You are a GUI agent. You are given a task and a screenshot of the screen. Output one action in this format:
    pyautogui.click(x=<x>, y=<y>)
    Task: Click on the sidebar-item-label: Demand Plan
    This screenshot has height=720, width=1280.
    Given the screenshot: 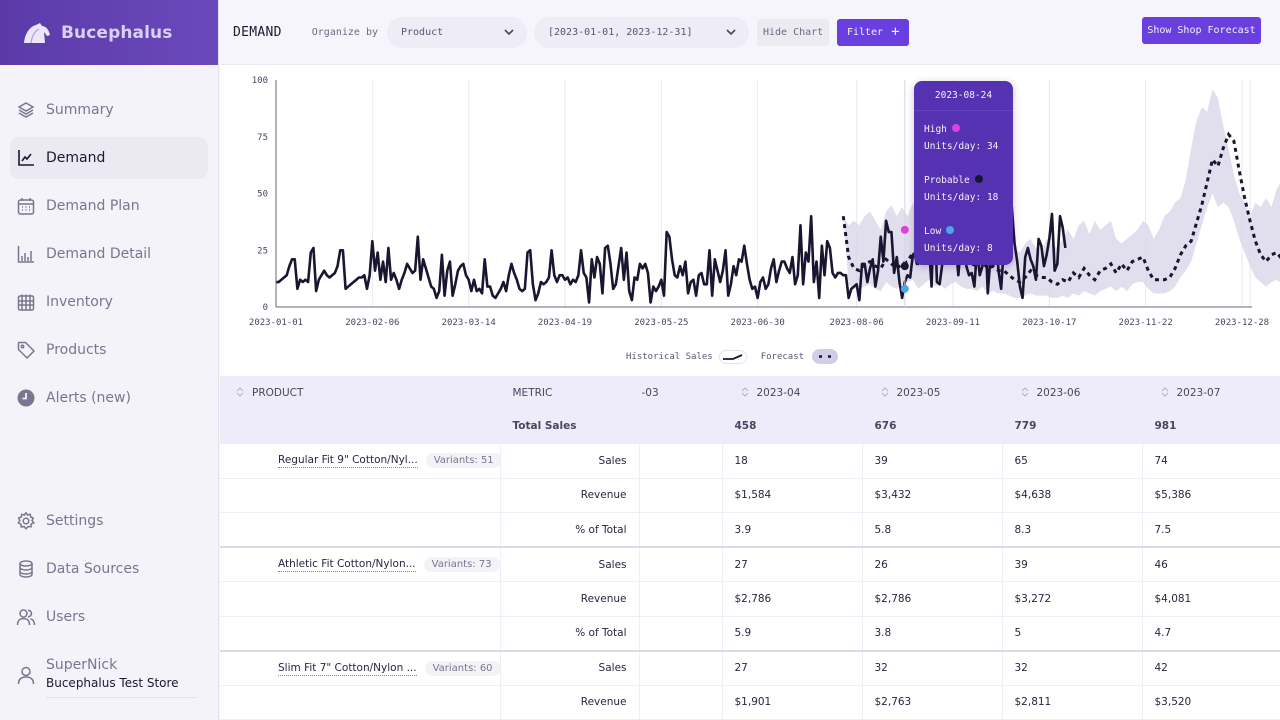 What is the action you would take?
    pyautogui.click(x=93, y=206)
    